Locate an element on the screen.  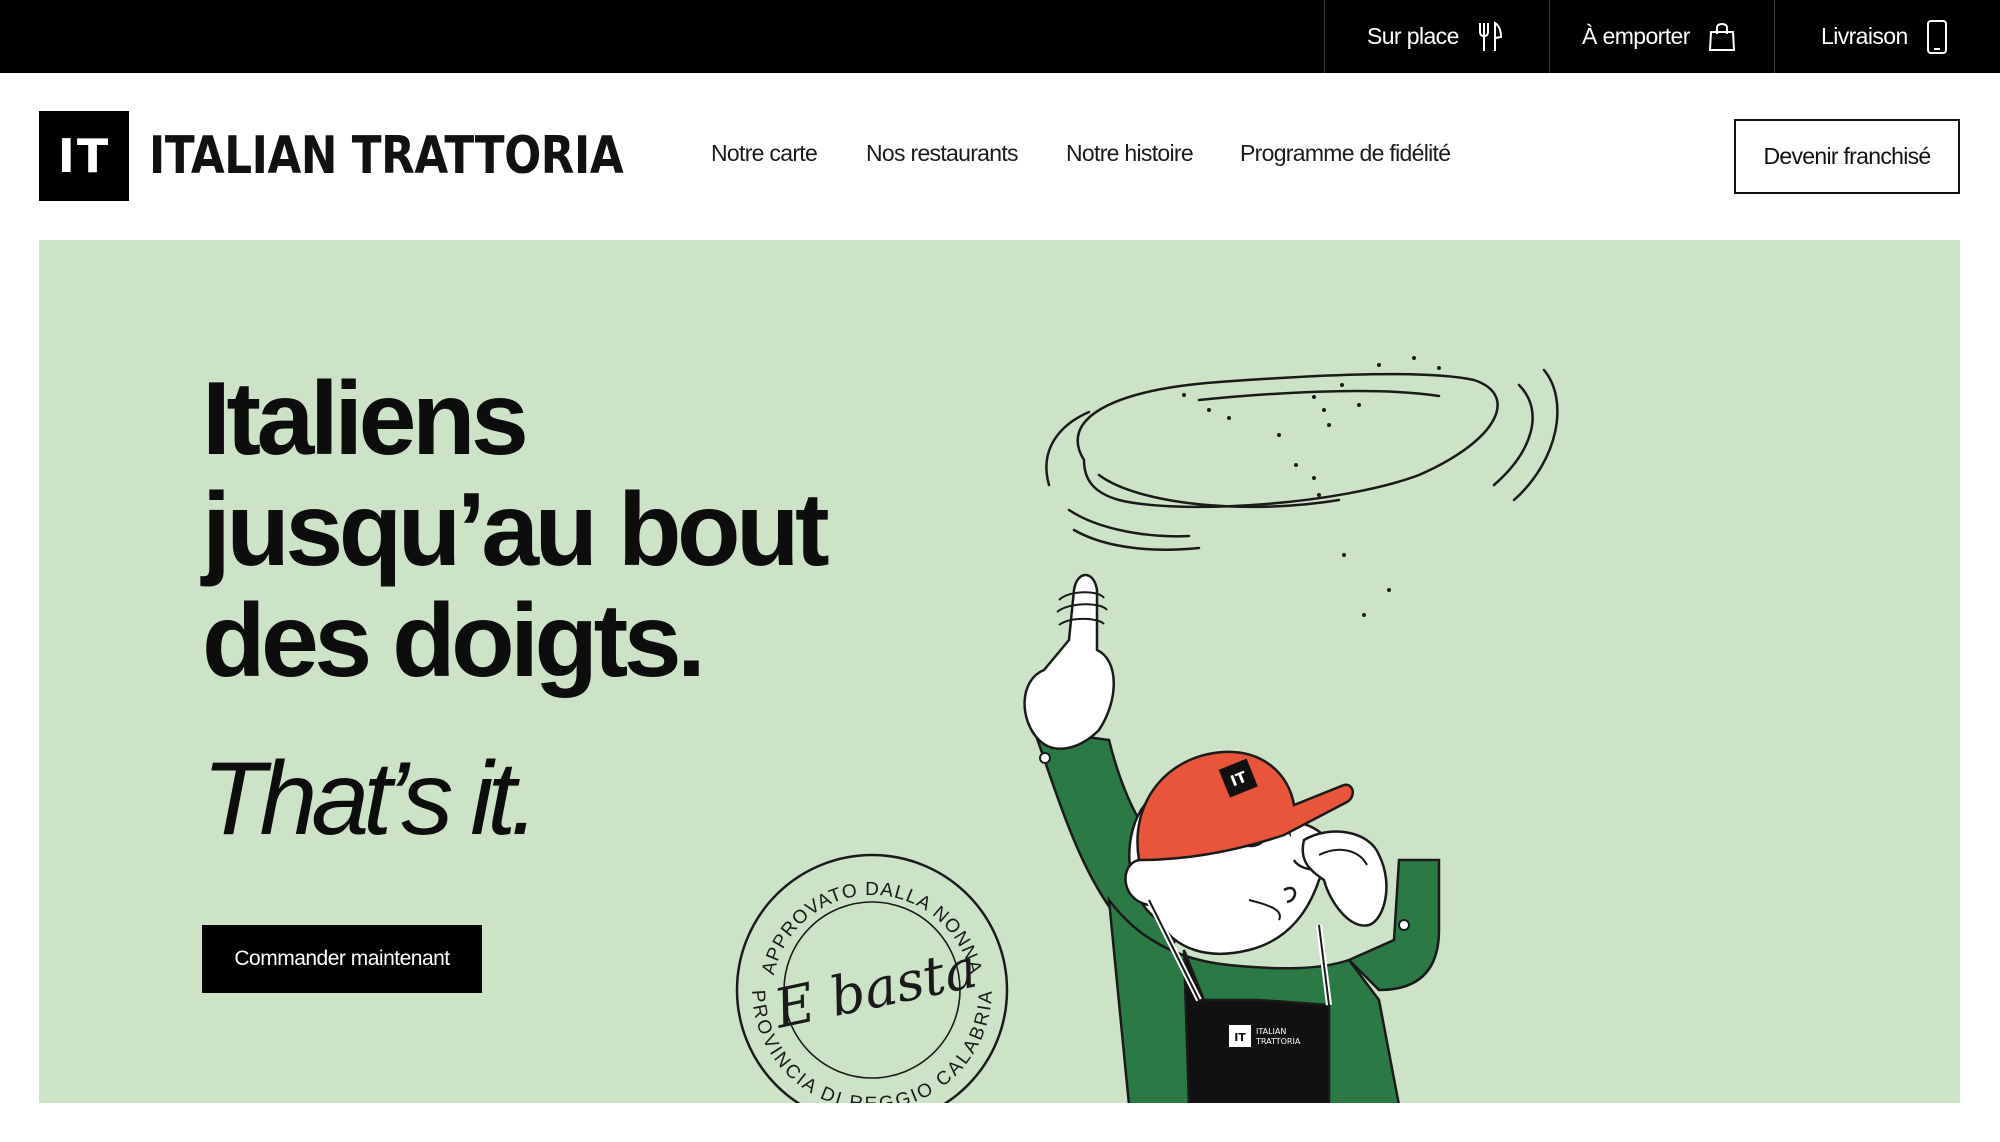
service-bar: Sur place À emporter Livraison is located at coordinates (1000, 36).